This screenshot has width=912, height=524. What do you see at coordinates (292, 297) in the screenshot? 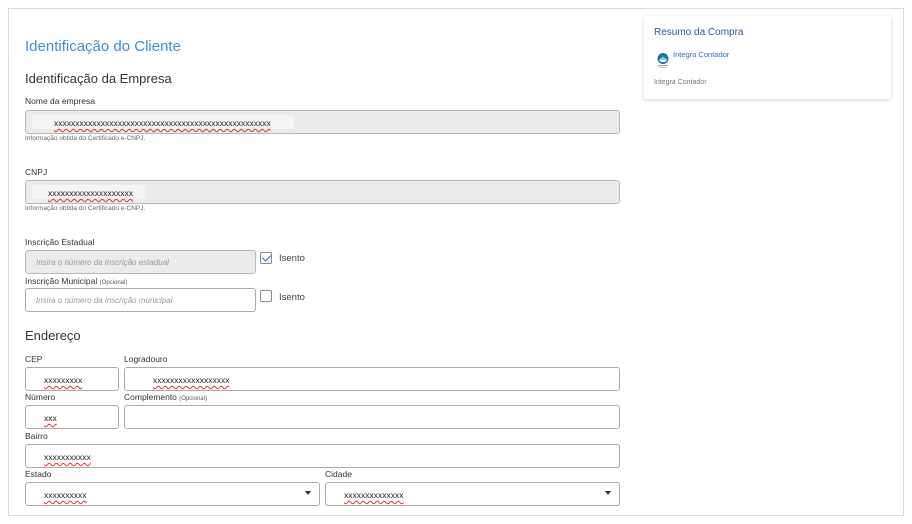
I see `municipal-registration-exempt-label: Isento` at bounding box center [292, 297].